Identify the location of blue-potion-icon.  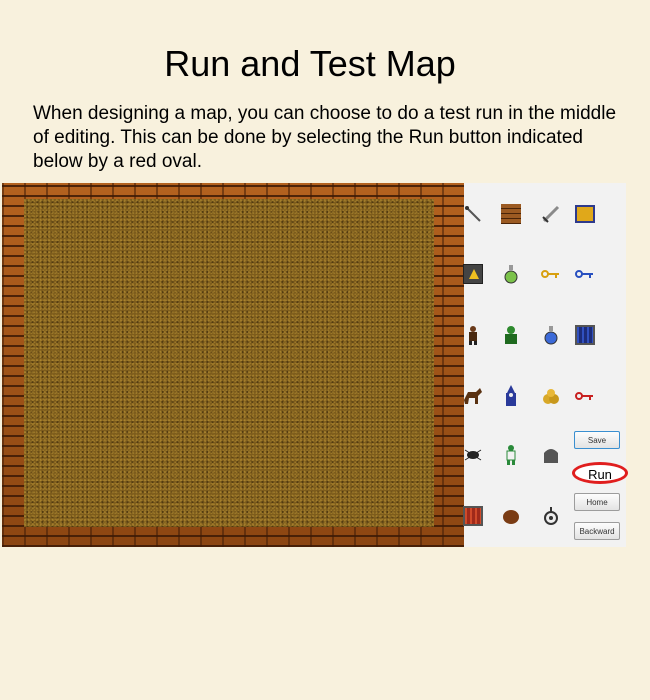
(551, 335).